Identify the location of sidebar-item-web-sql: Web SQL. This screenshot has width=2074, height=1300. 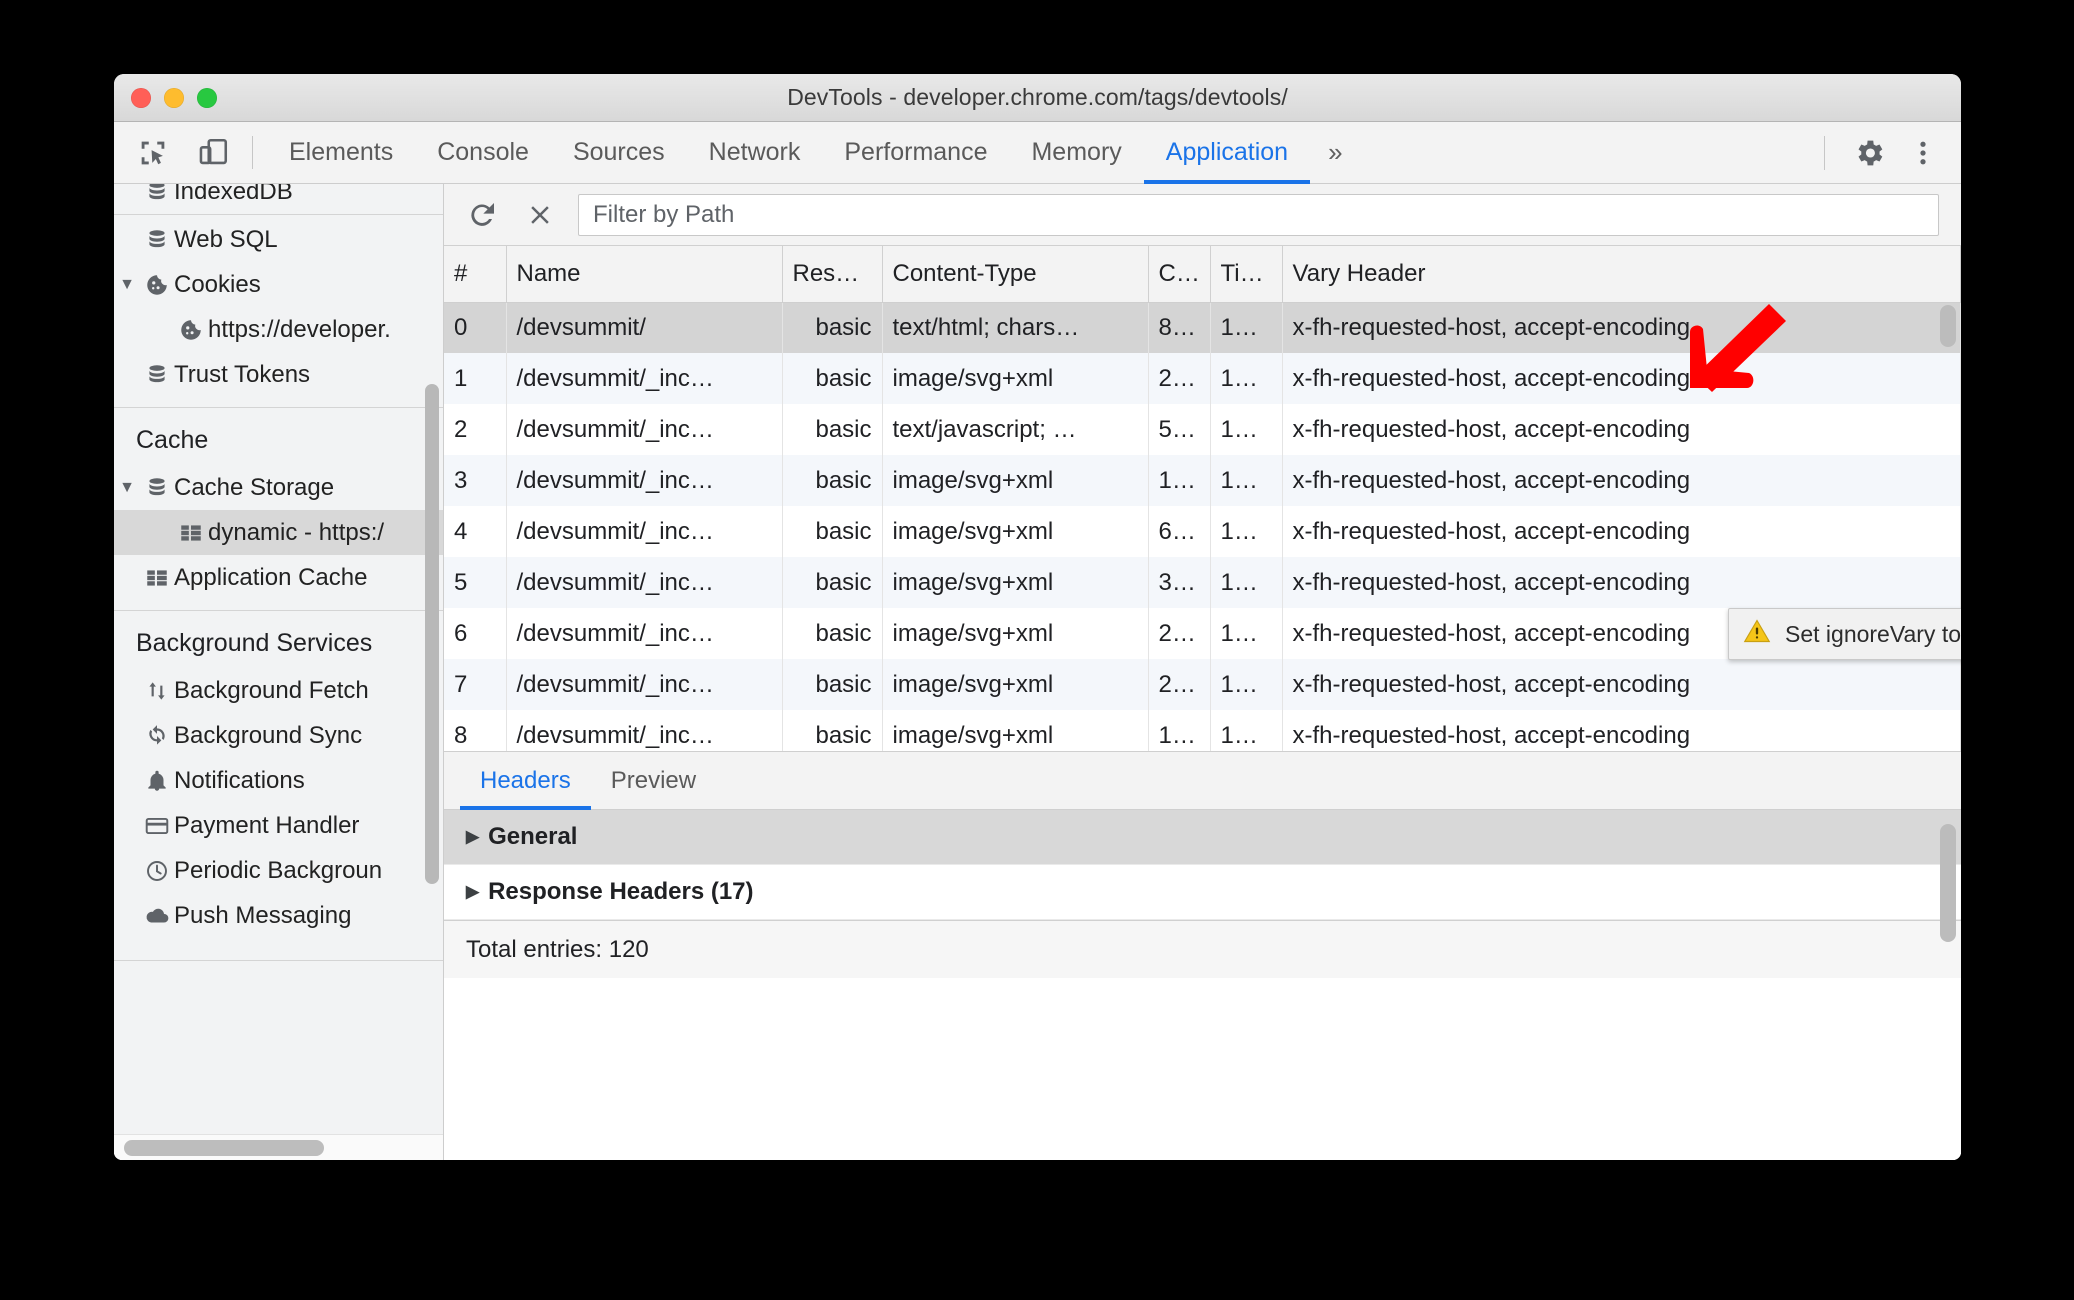
(278, 239).